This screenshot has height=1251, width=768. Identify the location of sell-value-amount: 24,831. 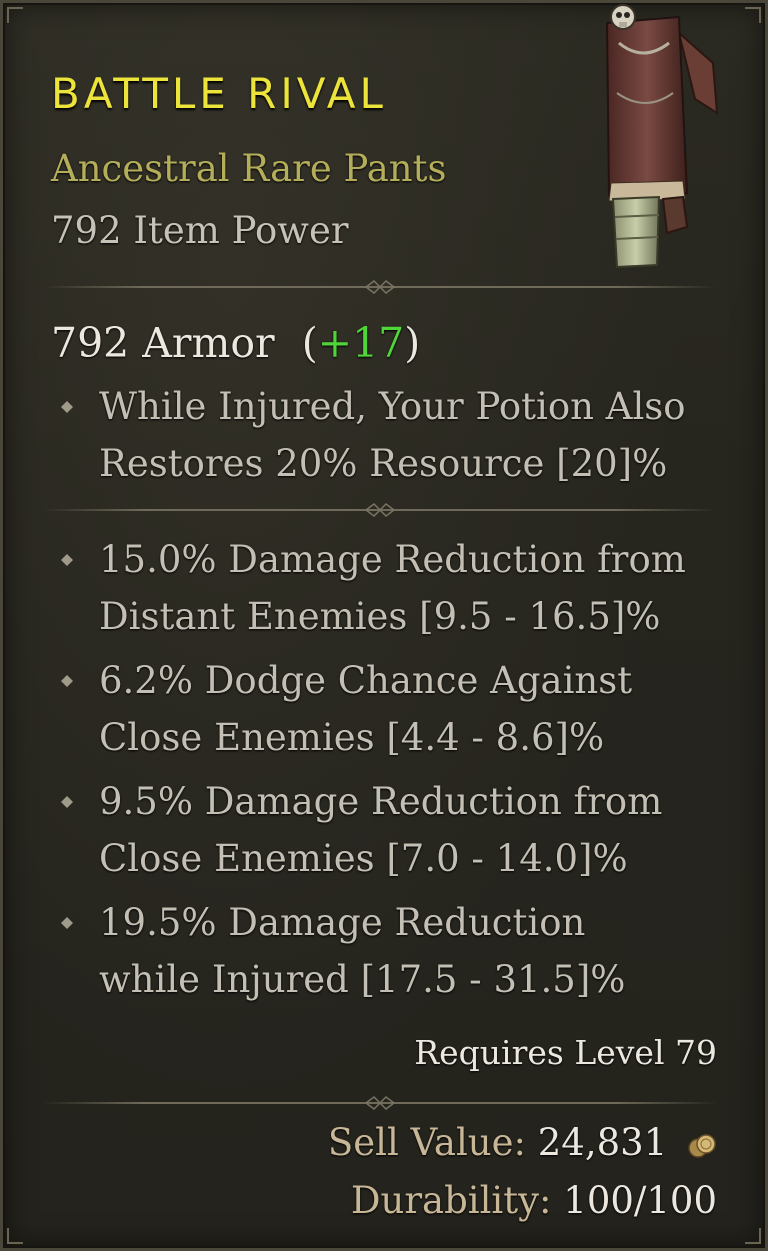
(602, 1142).